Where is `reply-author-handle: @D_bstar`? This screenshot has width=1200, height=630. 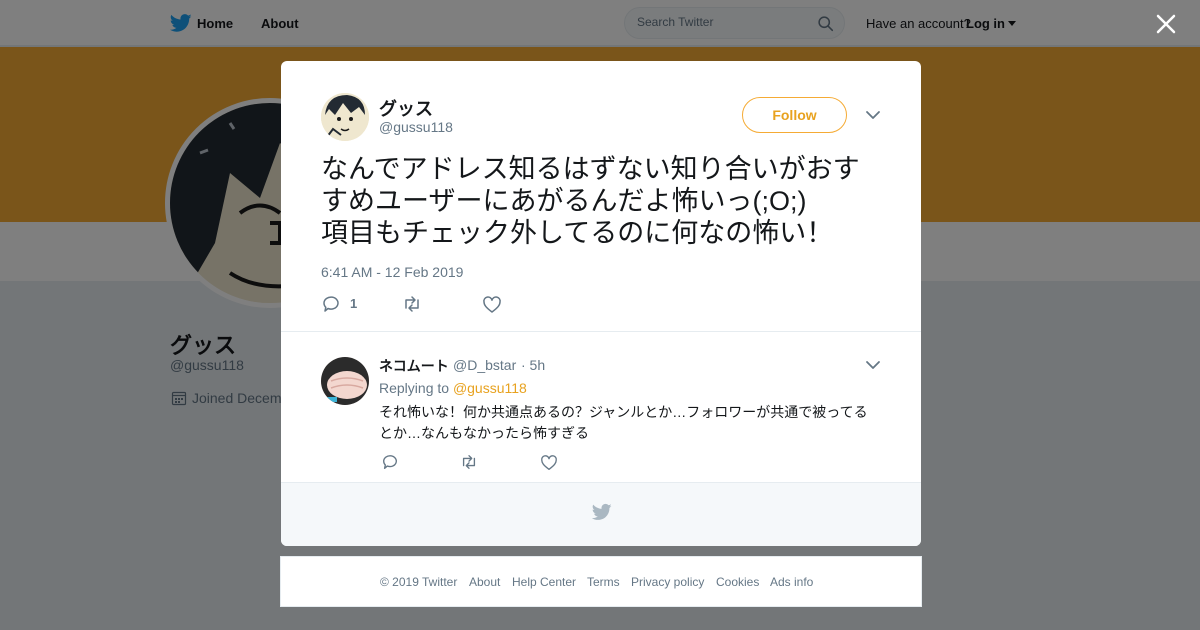 reply-author-handle: @D_bstar is located at coordinates (484, 365).